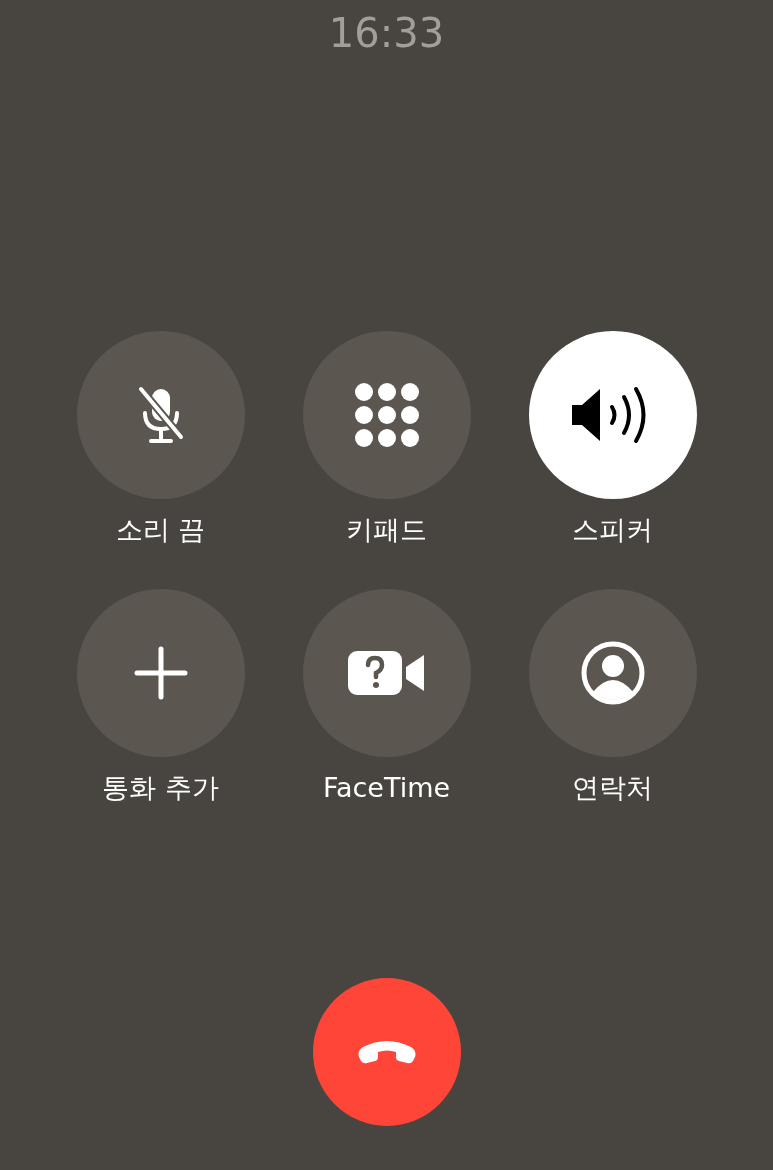 The width and height of the screenshot is (773, 1170). I want to click on button-label: 연락처, so click(612, 788).